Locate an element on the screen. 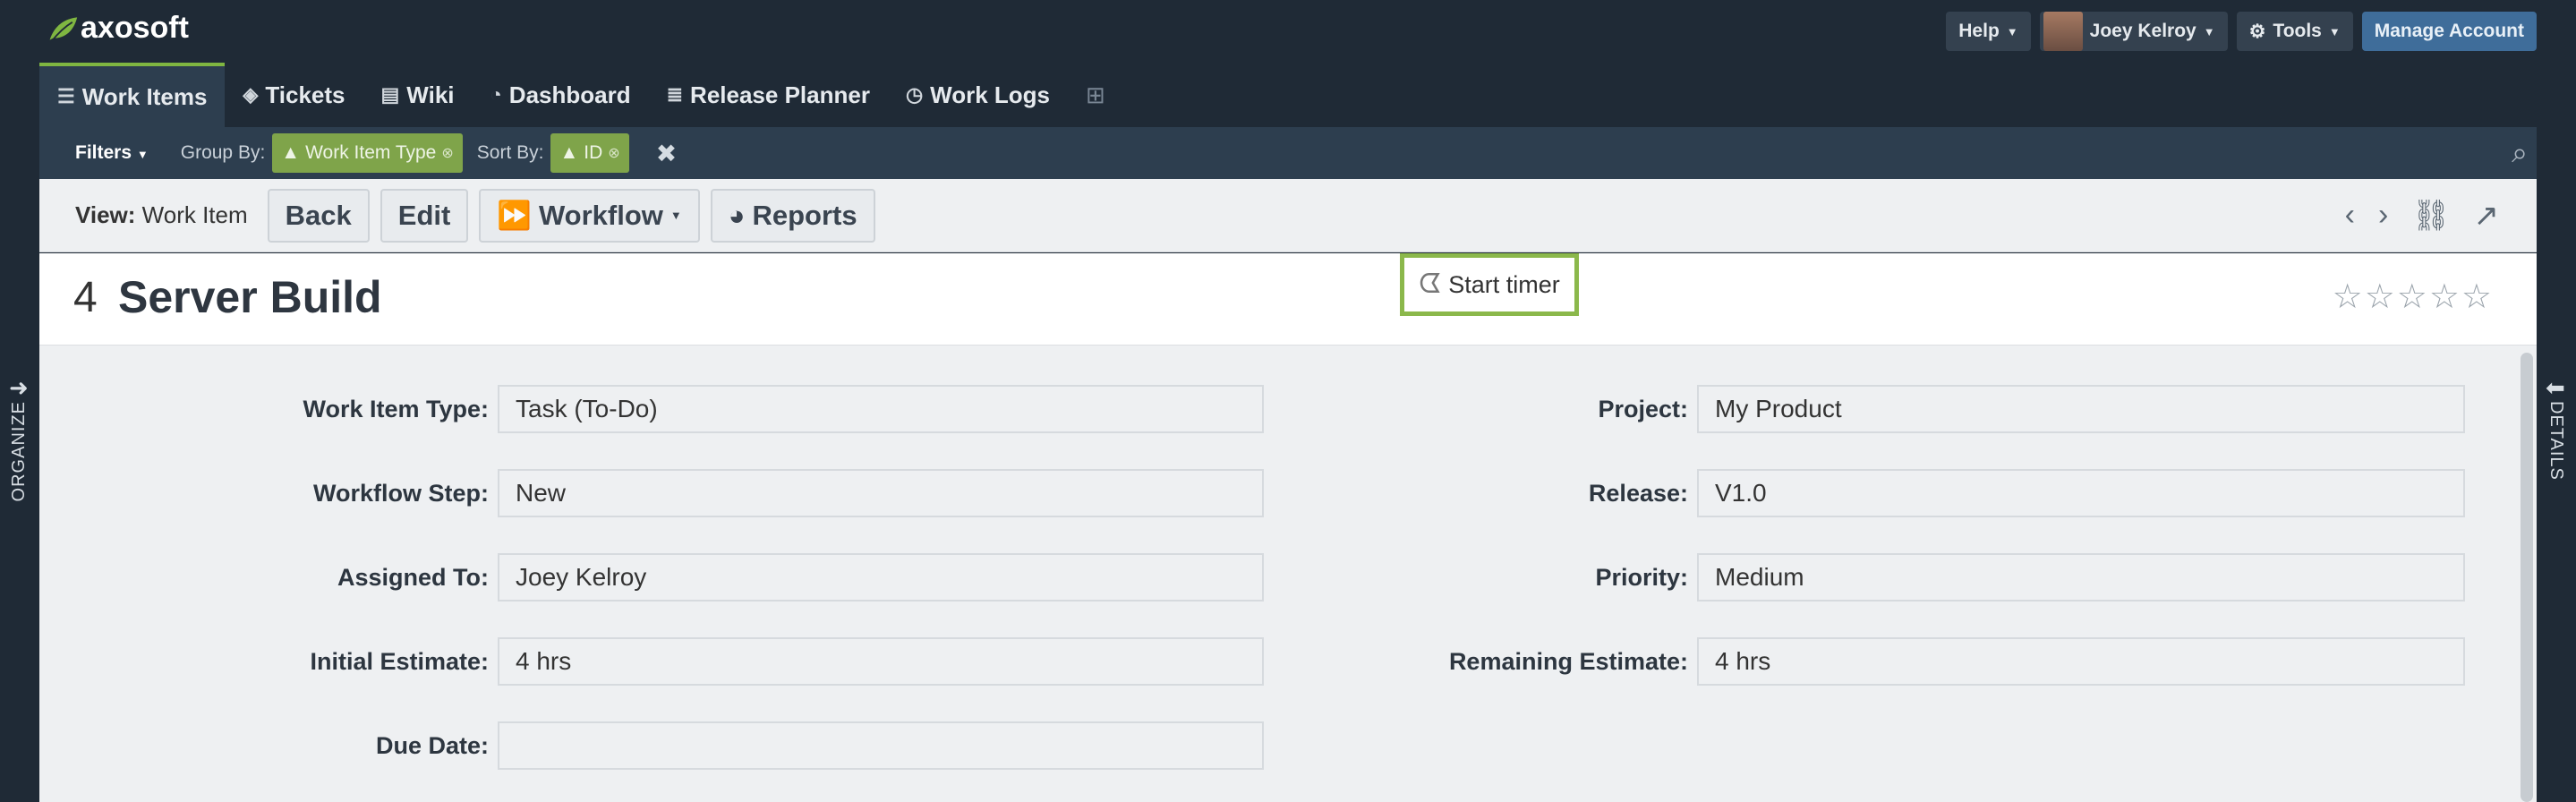 This screenshot has width=2576, height=802. field-label: Project: is located at coordinates (1643, 408).